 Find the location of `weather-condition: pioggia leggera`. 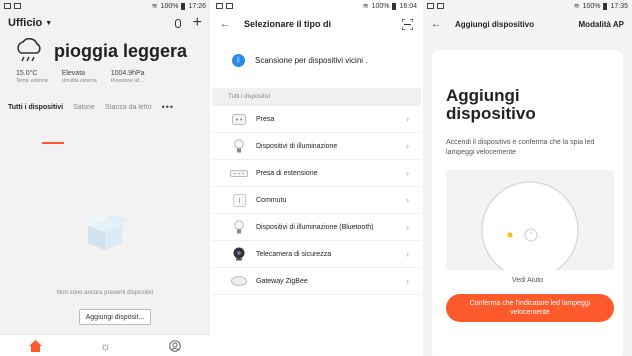

weather-condition: pioggia leggera is located at coordinates (121, 50).